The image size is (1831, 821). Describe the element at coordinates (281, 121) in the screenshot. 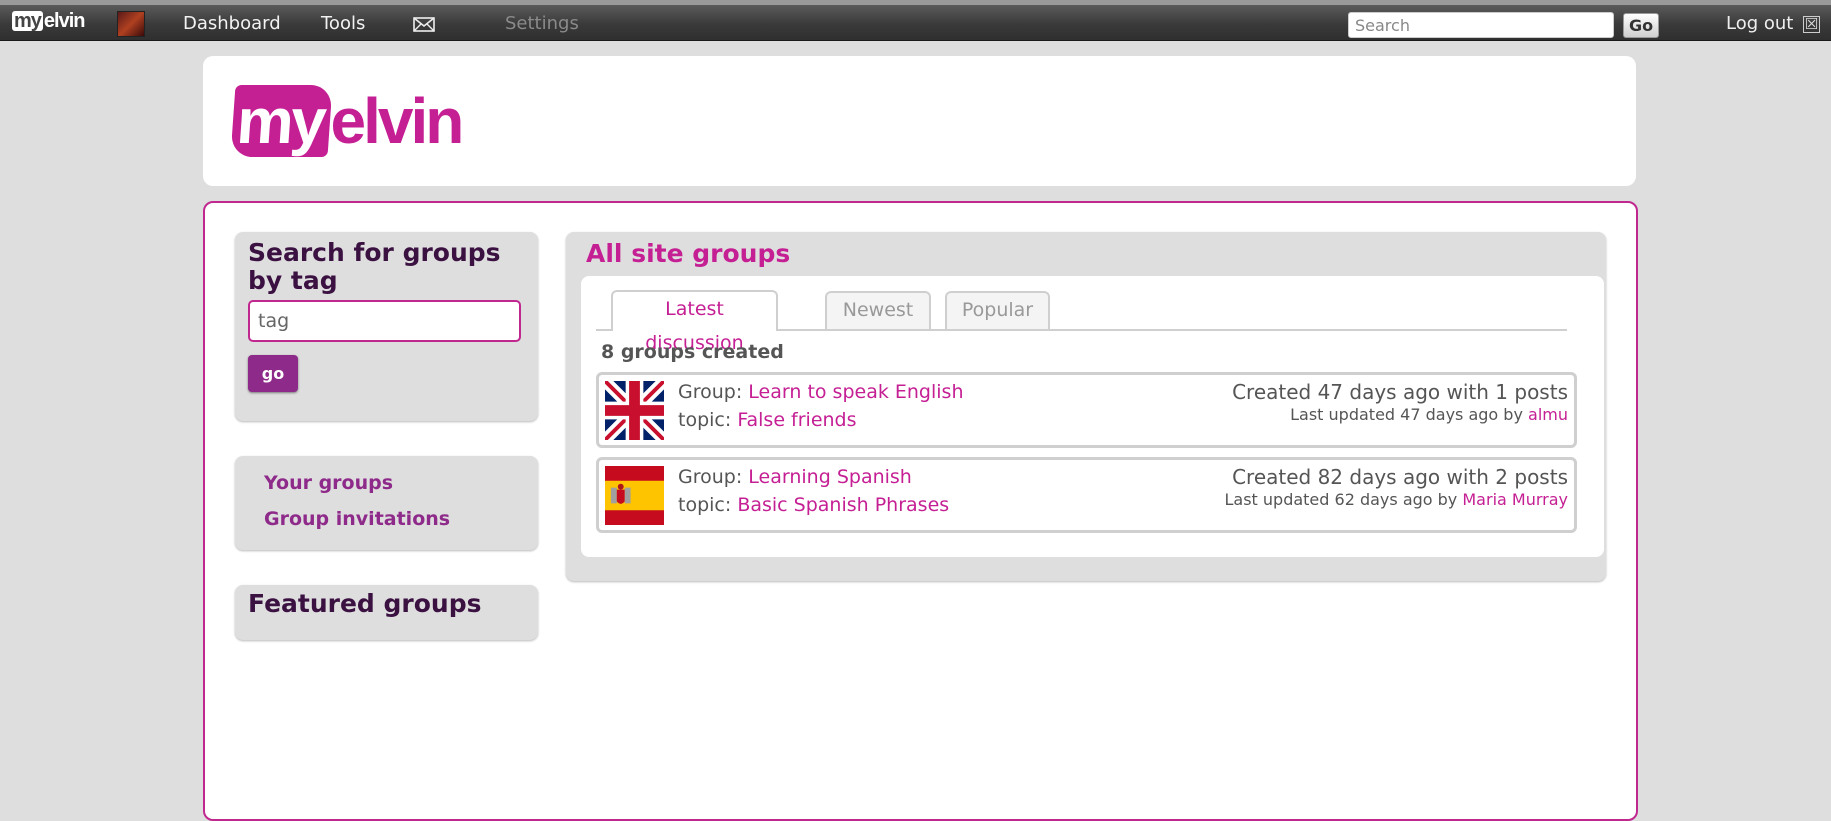

I see `brand-logo-my: my` at that location.